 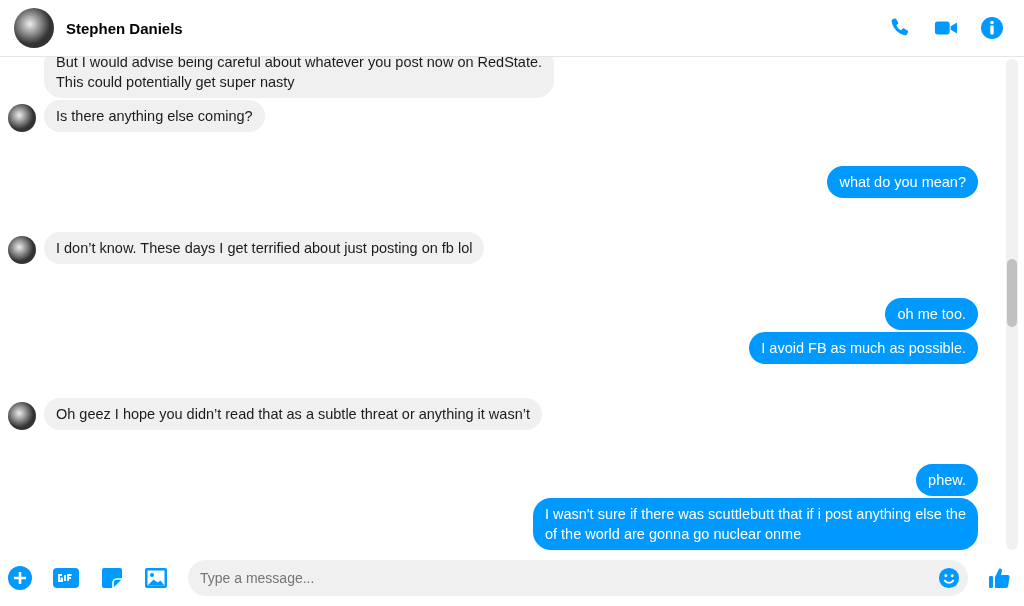 What do you see at coordinates (947, 480) in the screenshot?
I see `message-bubble: phew.` at bounding box center [947, 480].